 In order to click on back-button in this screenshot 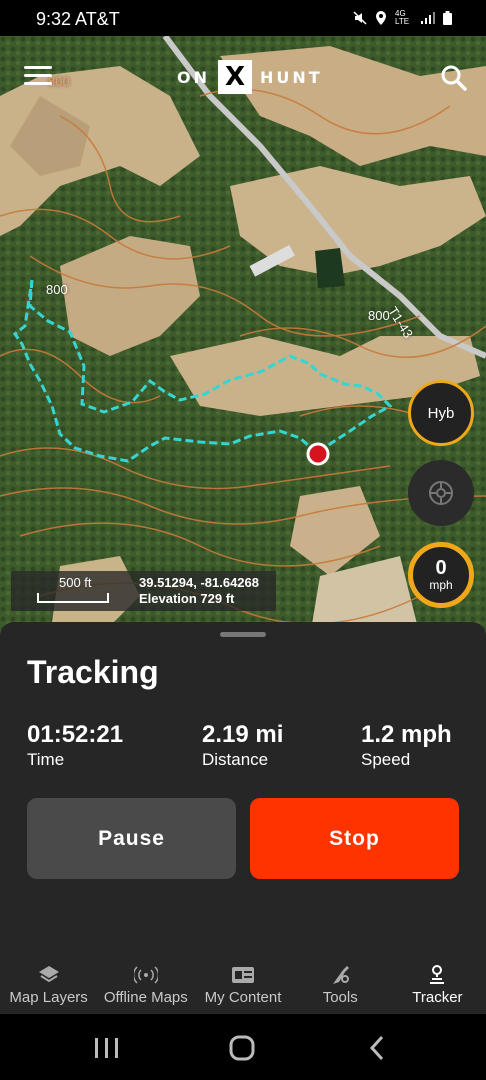, I will do `click(379, 1048)`.